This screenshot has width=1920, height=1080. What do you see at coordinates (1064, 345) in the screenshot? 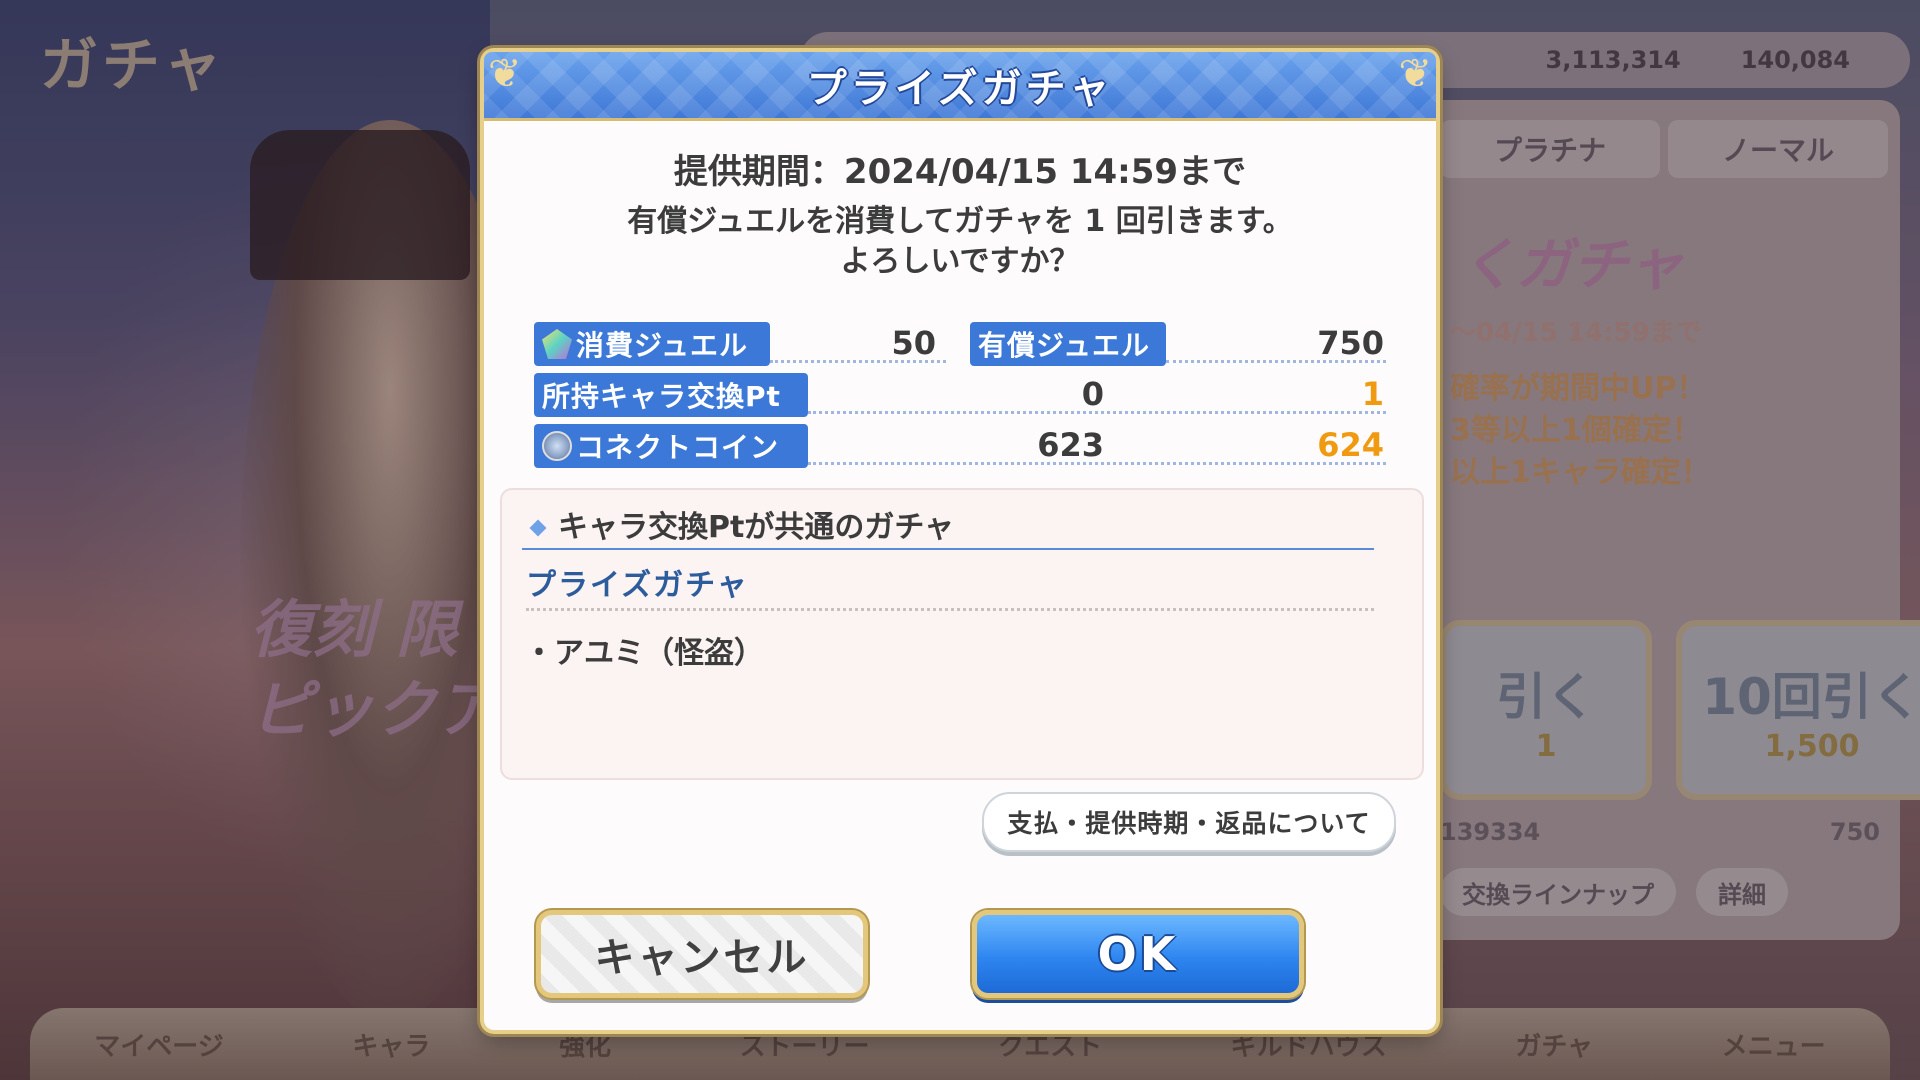
I see `paid-jewel-label-text: 有償ジュエル` at bounding box center [1064, 345].